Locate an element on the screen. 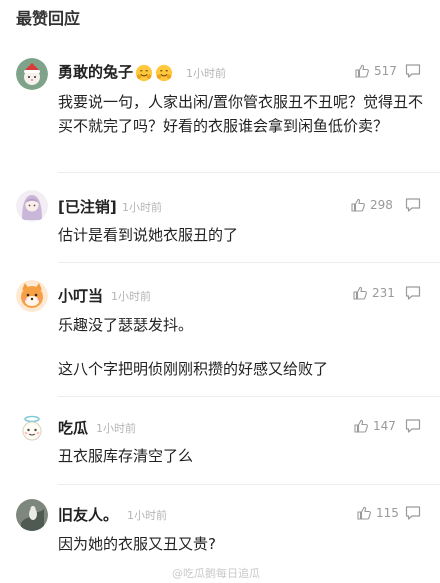  like-button: 231 is located at coordinates (373, 293).